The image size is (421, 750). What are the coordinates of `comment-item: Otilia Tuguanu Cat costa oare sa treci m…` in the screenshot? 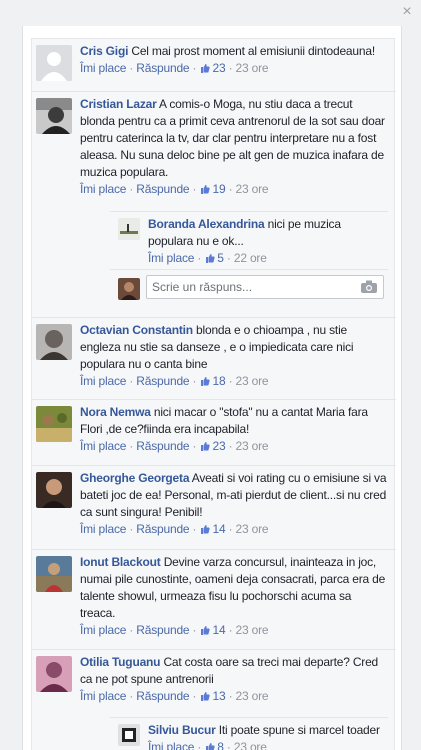 It's located at (214, 683).